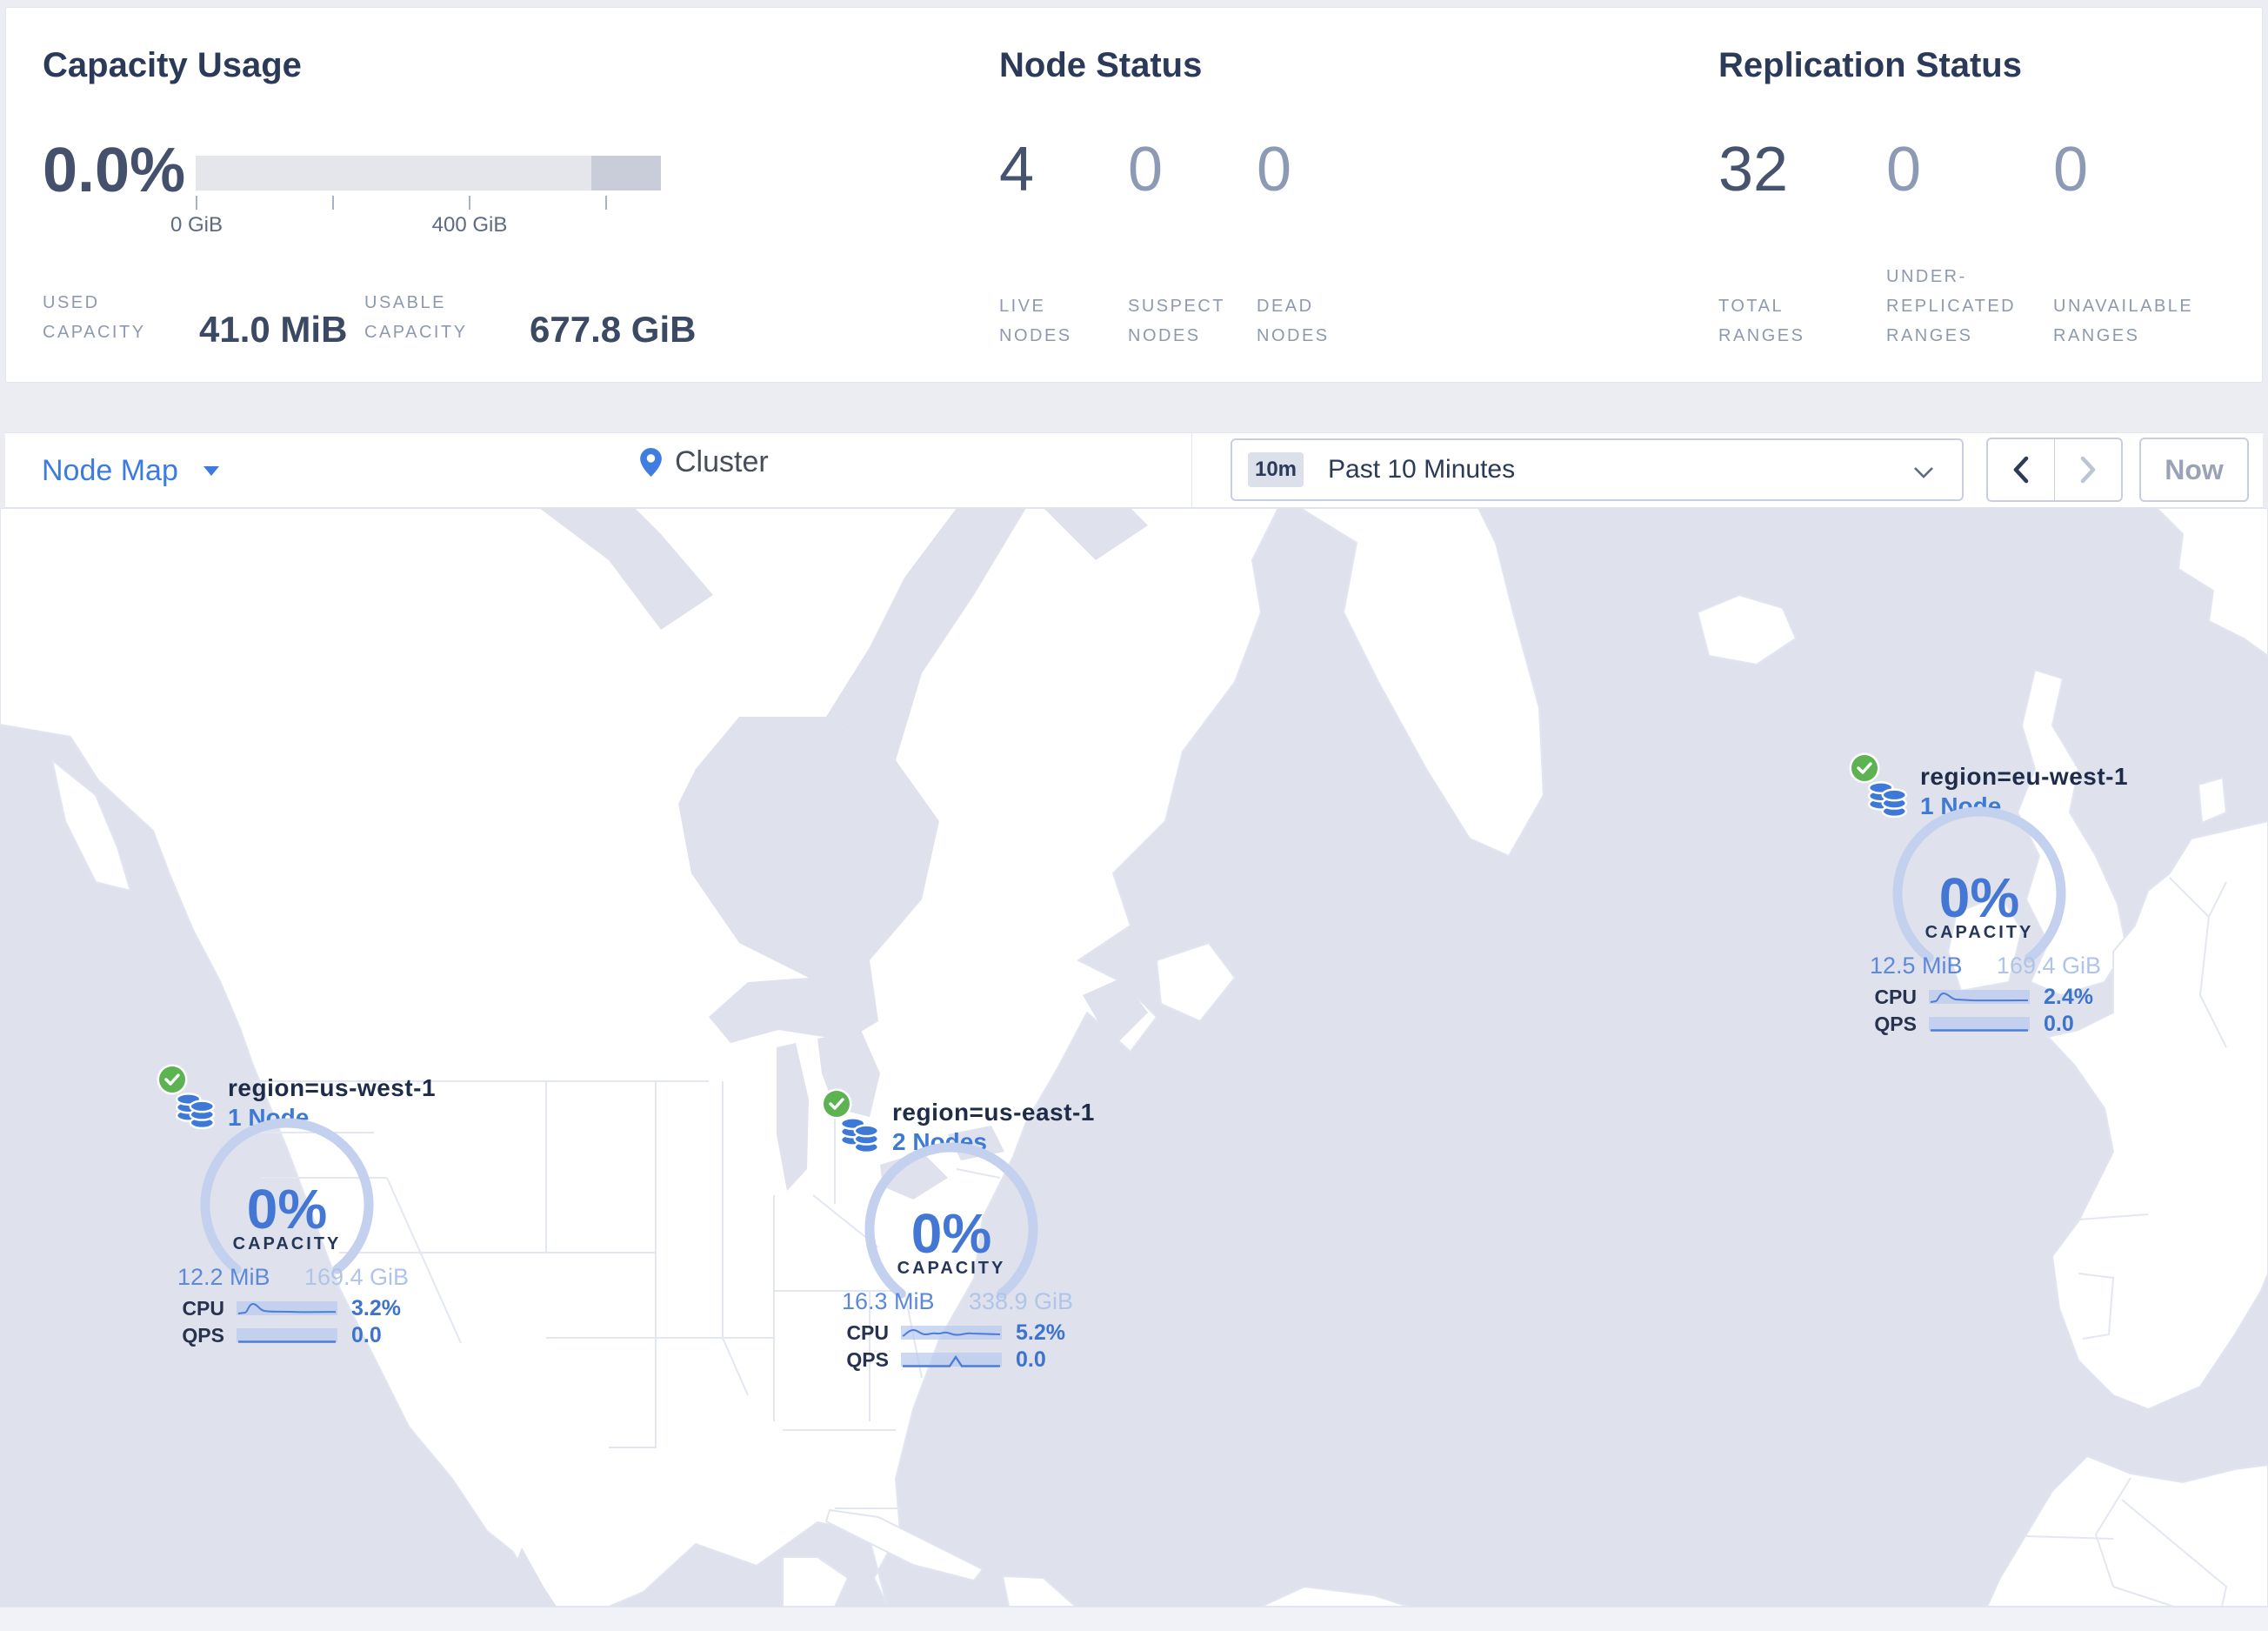 The width and height of the screenshot is (2268, 1631). Describe the element at coordinates (1761, 321) in the screenshot. I see `total-ranges-label: TOTAL RANGES` at that location.